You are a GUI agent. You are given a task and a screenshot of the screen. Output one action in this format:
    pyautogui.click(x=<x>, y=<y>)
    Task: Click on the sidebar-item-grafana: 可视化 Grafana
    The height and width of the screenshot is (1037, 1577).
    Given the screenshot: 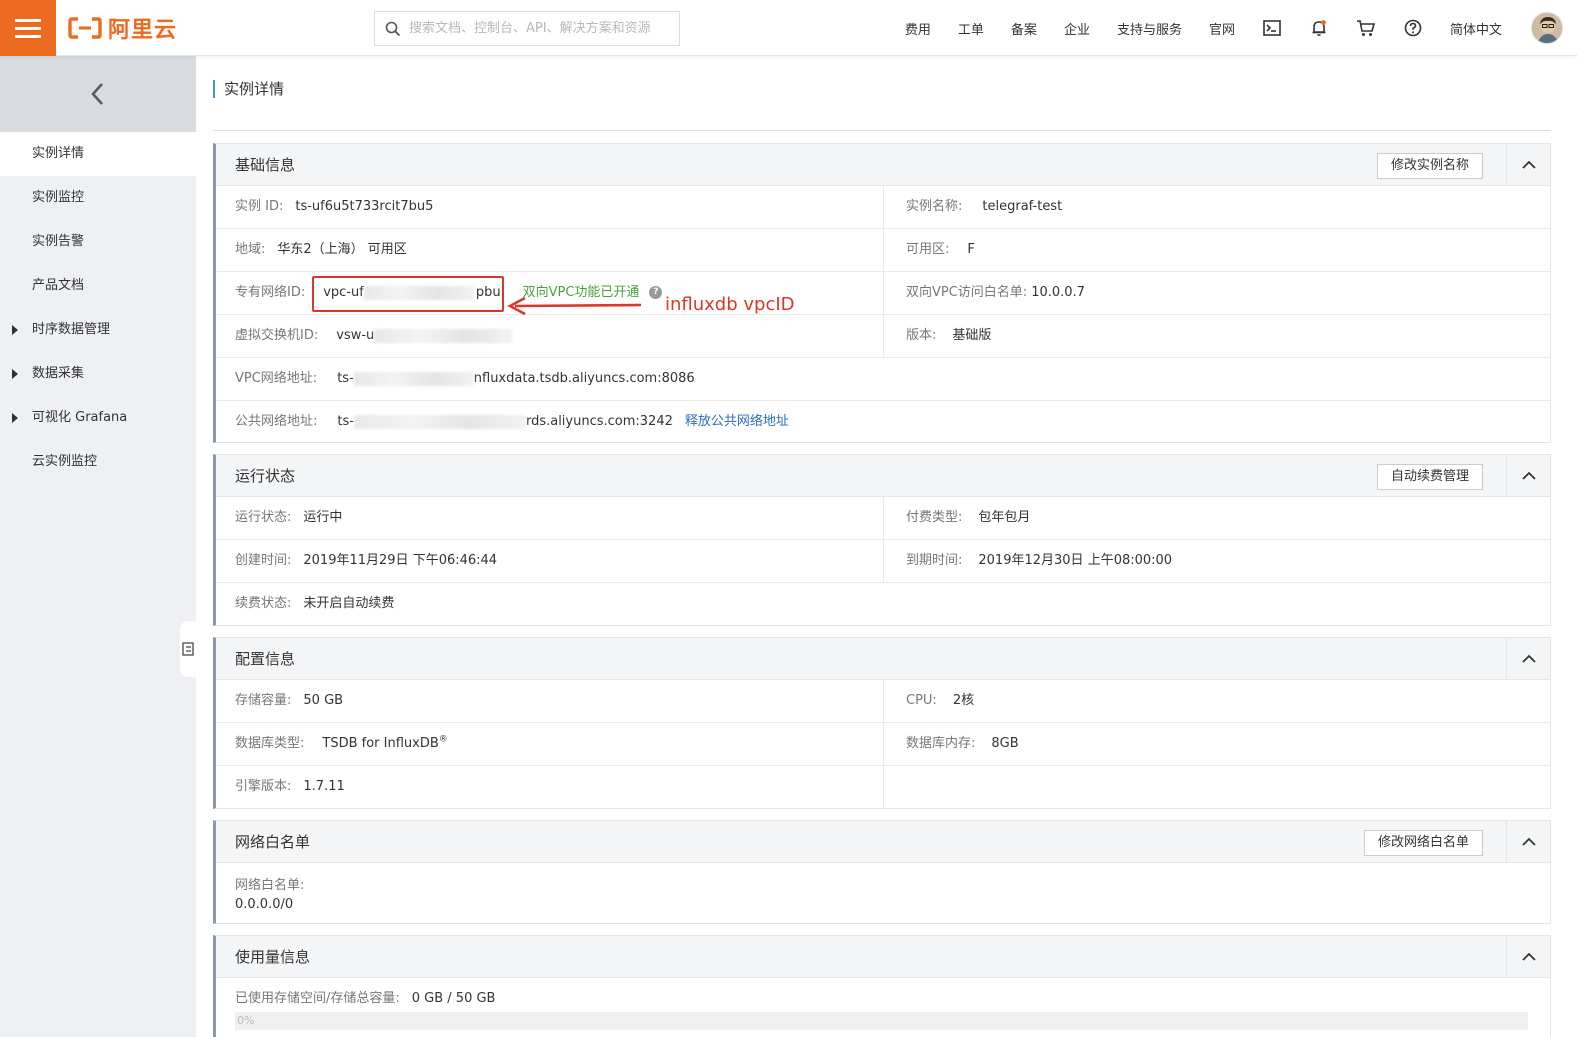 What is the action you would take?
    pyautogui.click(x=98, y=418)
    